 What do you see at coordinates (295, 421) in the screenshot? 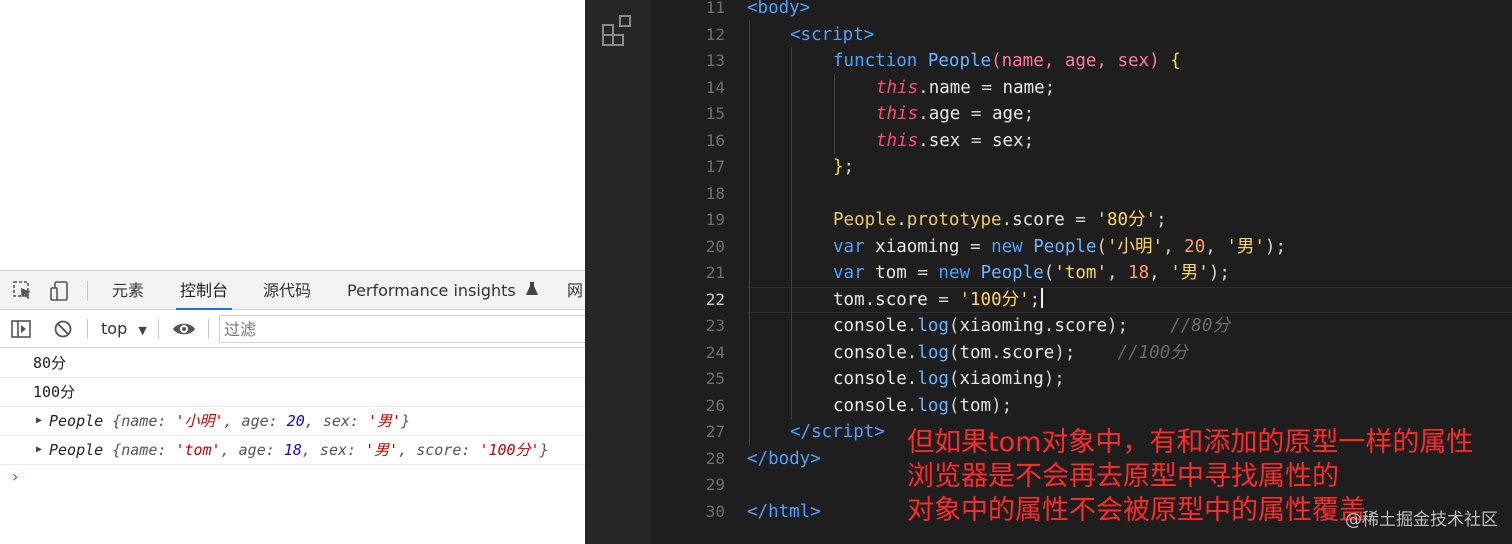
I see `object-age-value: 20` at bounding box center [295, 421].